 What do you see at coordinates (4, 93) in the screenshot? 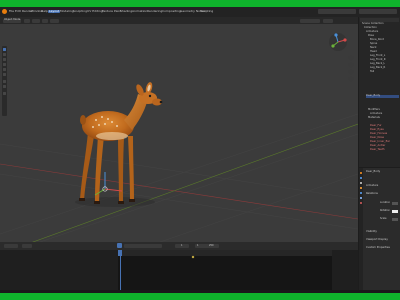
I see `add-cube-tool-icon` at bounding box center [4, 93].